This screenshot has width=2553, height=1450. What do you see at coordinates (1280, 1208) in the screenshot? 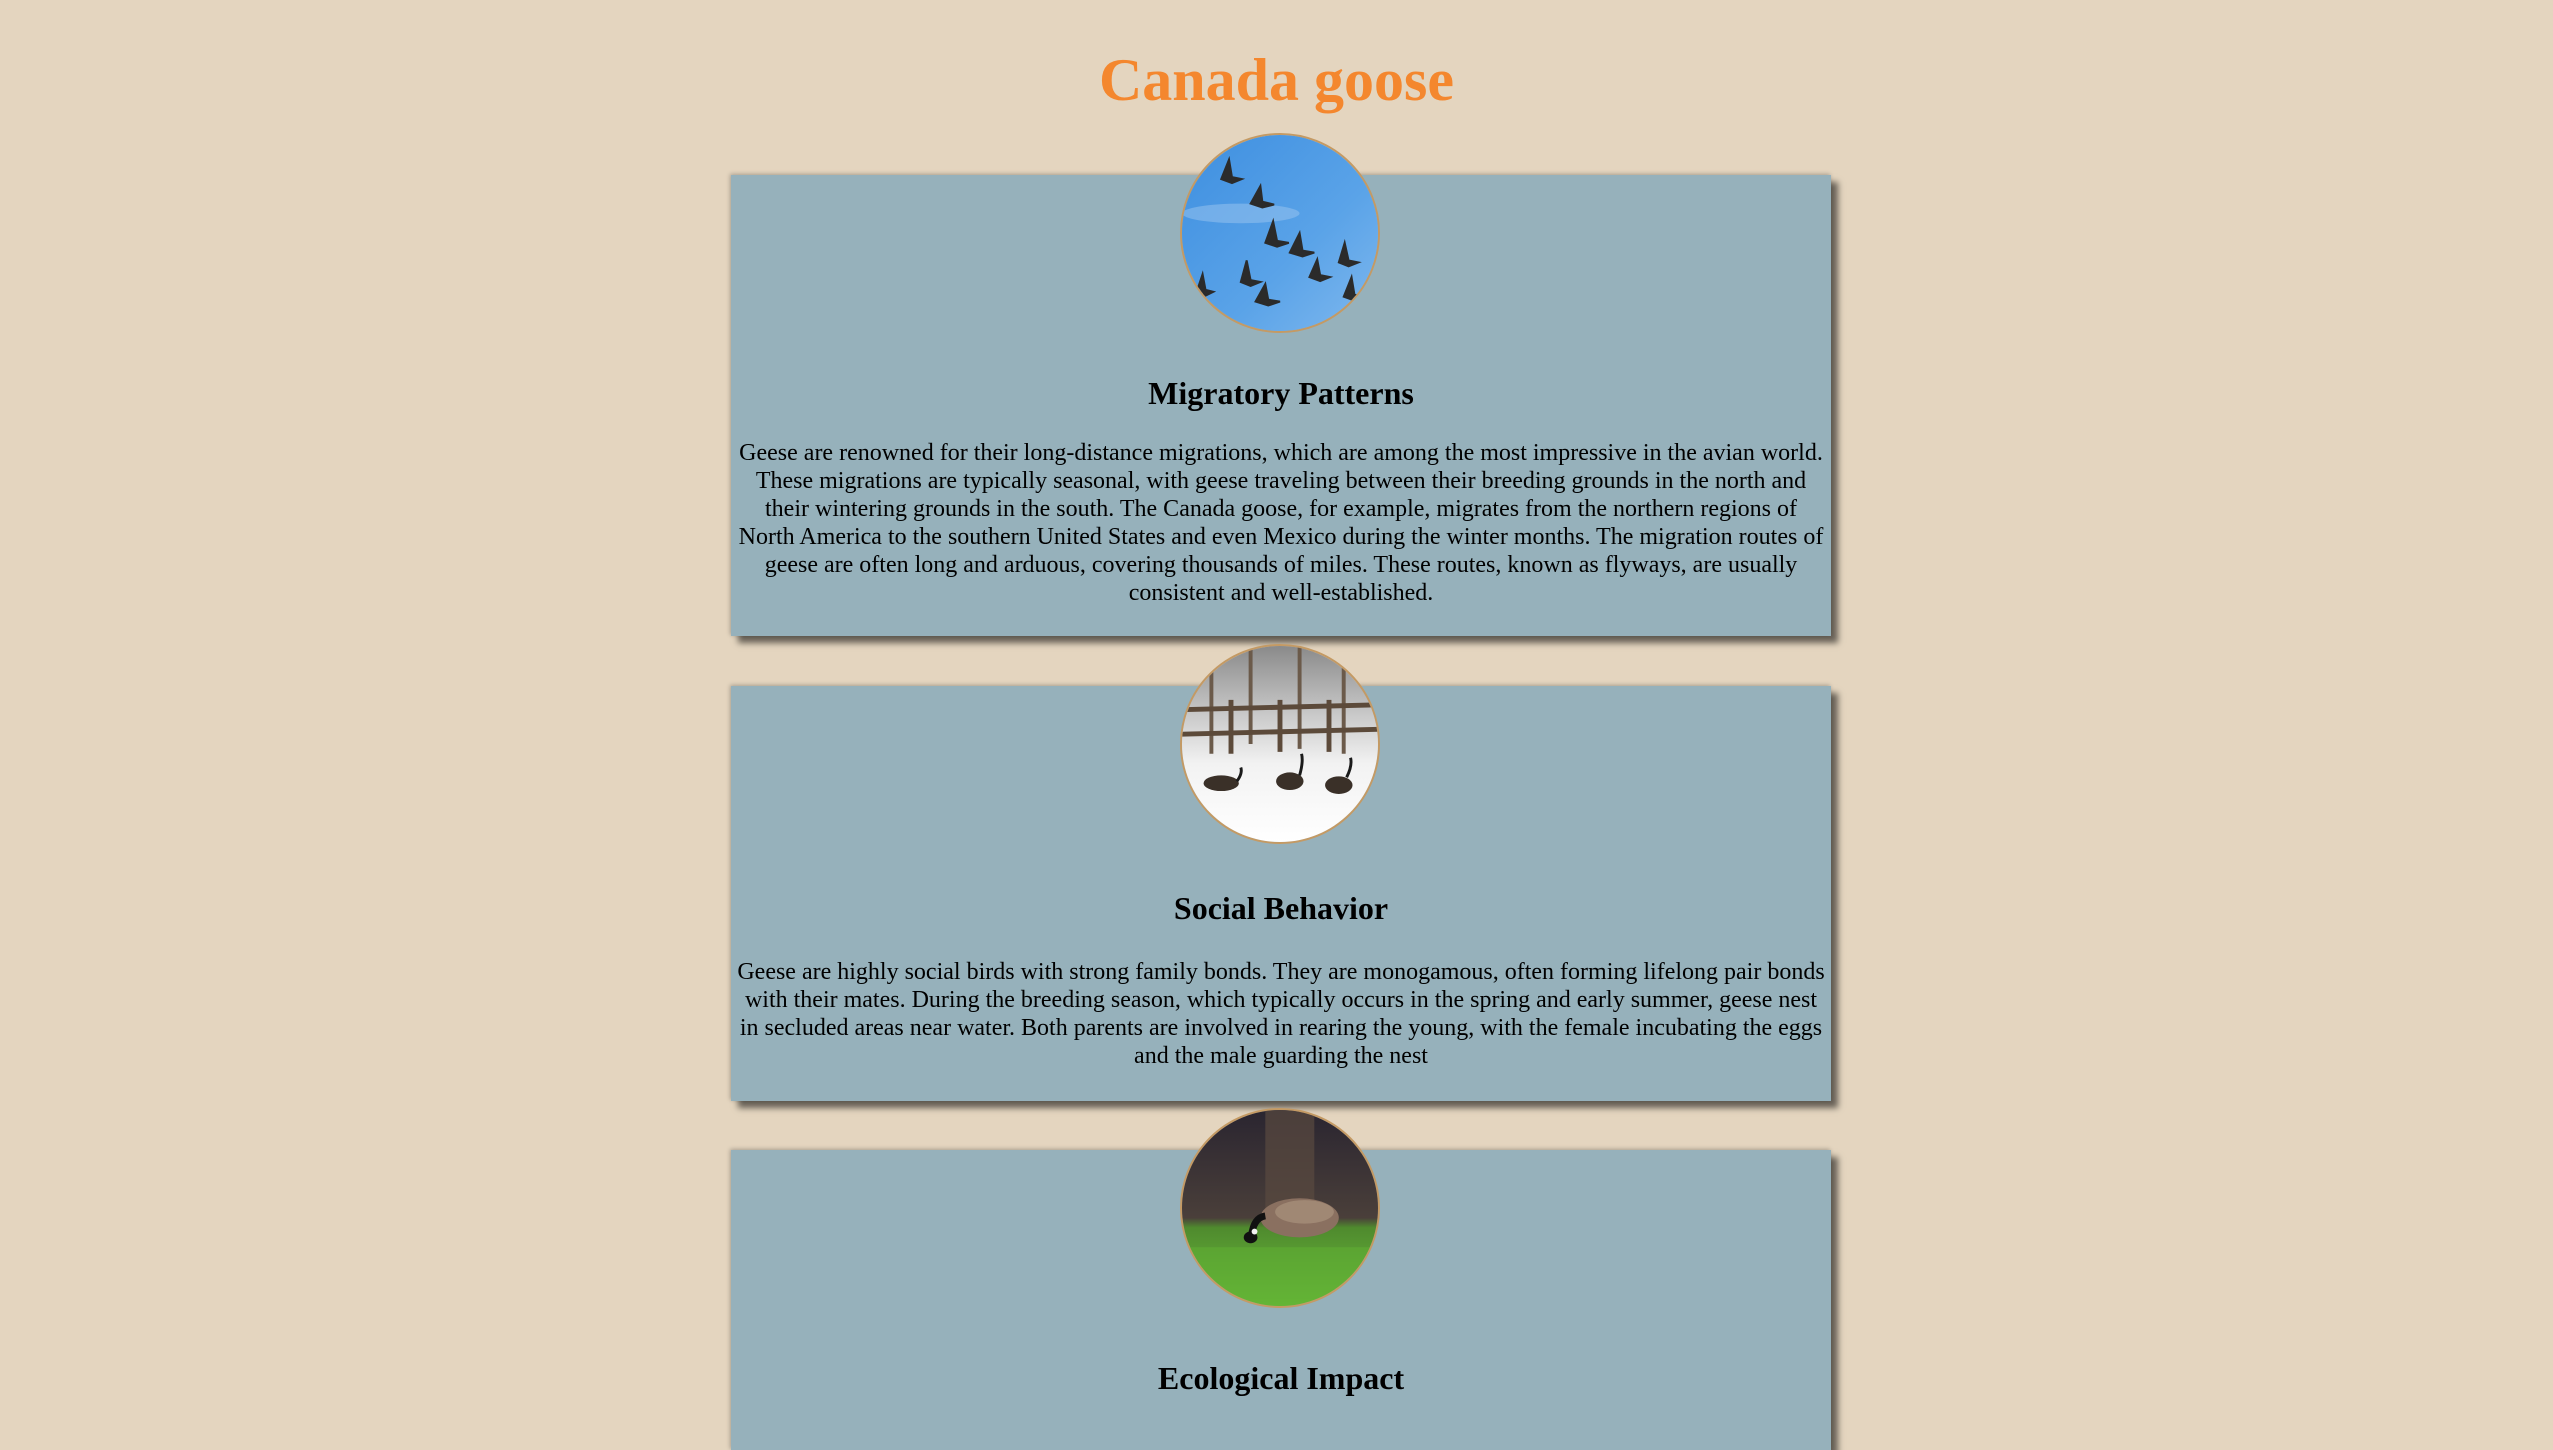
I see `goose-grazing-grass-photo` at bounding box center [1280, 1208].